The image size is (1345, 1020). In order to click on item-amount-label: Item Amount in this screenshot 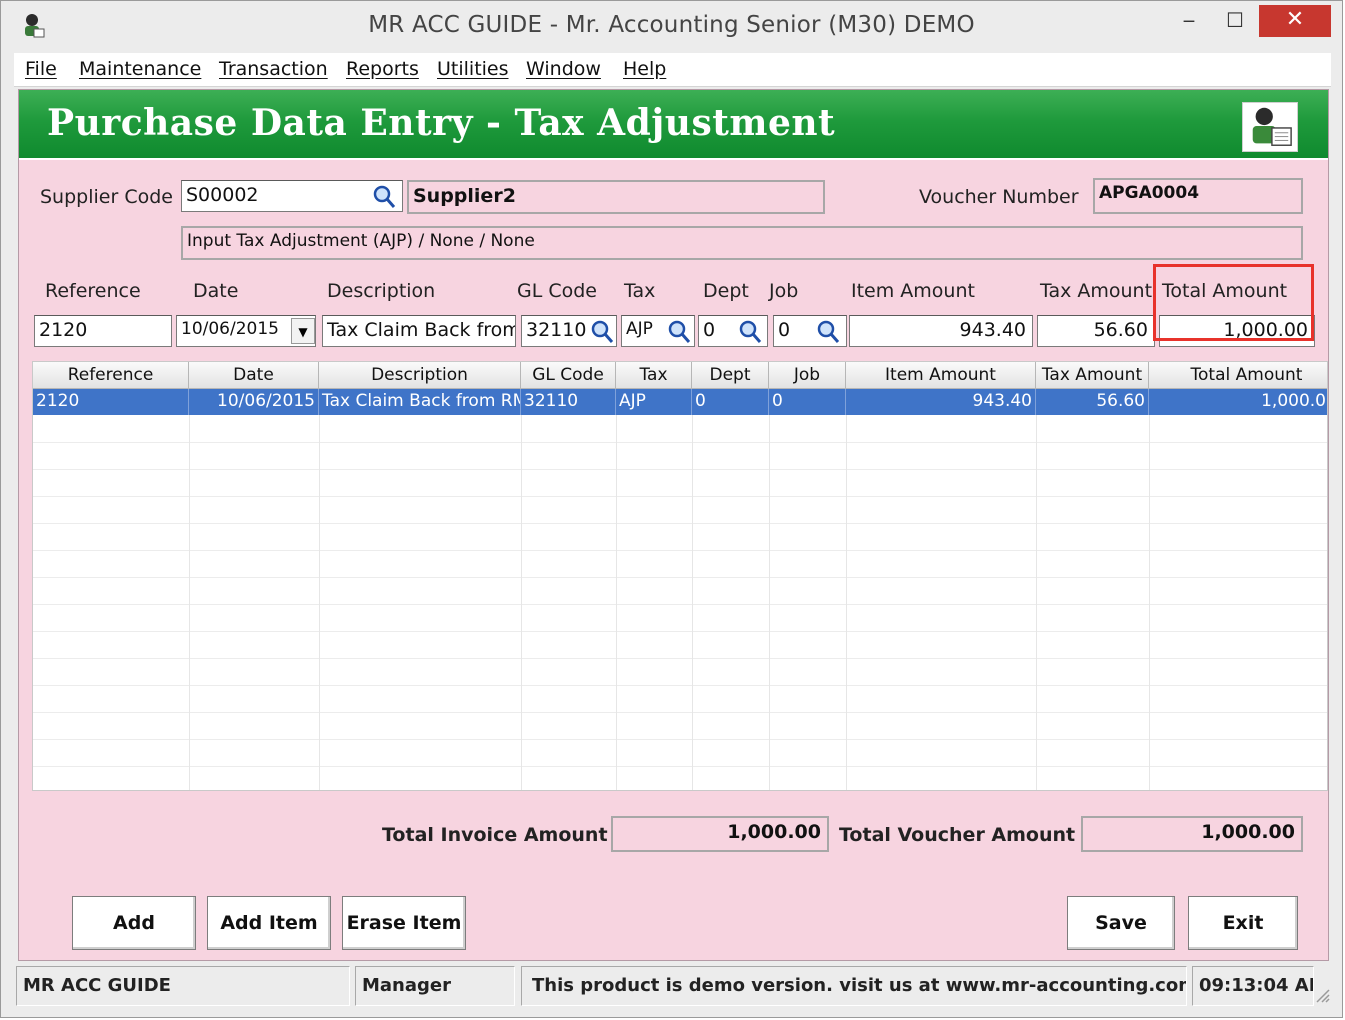, I will do `click(913, 291)`.